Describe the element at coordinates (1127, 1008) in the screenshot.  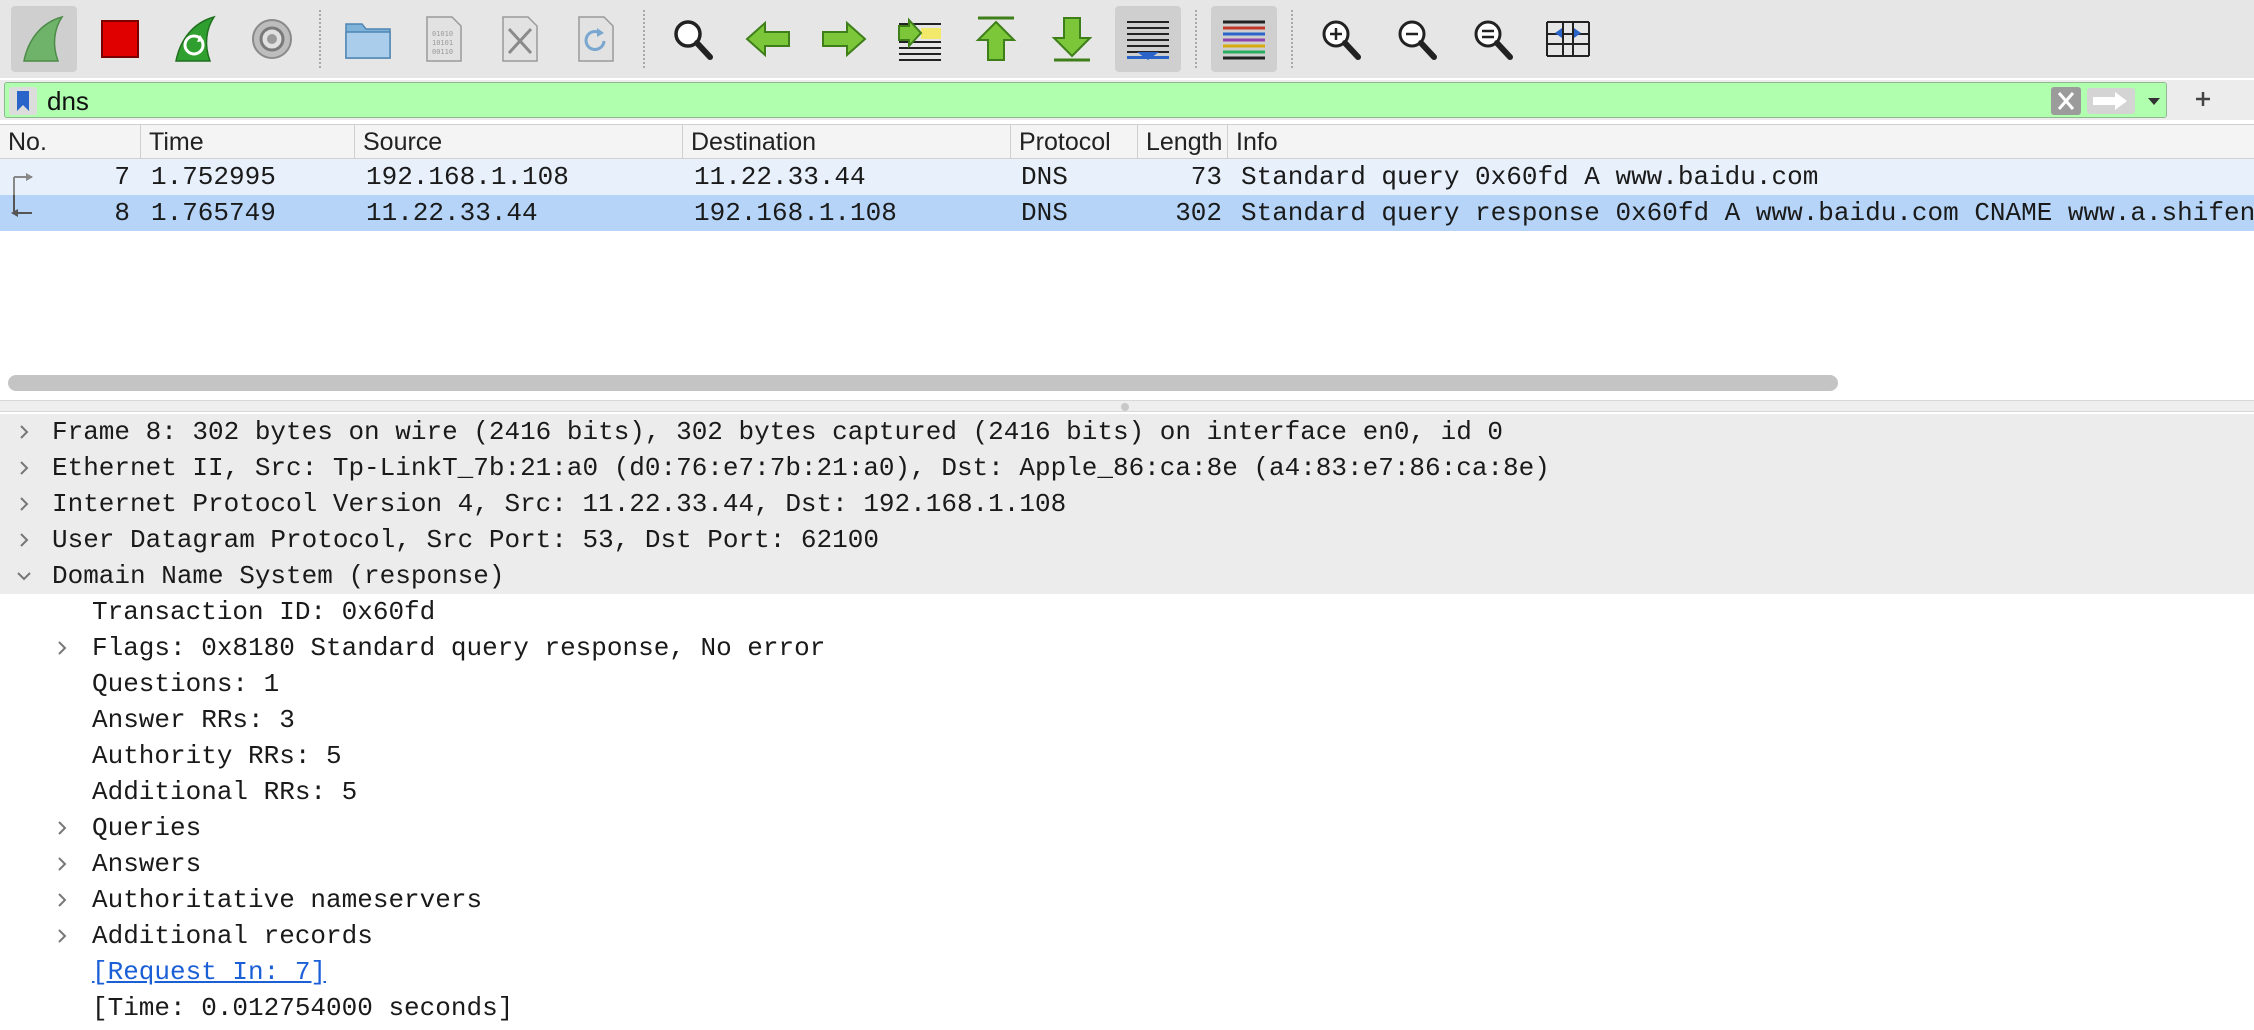
I see `detail-row: [Time: 0.012754000 seconds]` at that location.